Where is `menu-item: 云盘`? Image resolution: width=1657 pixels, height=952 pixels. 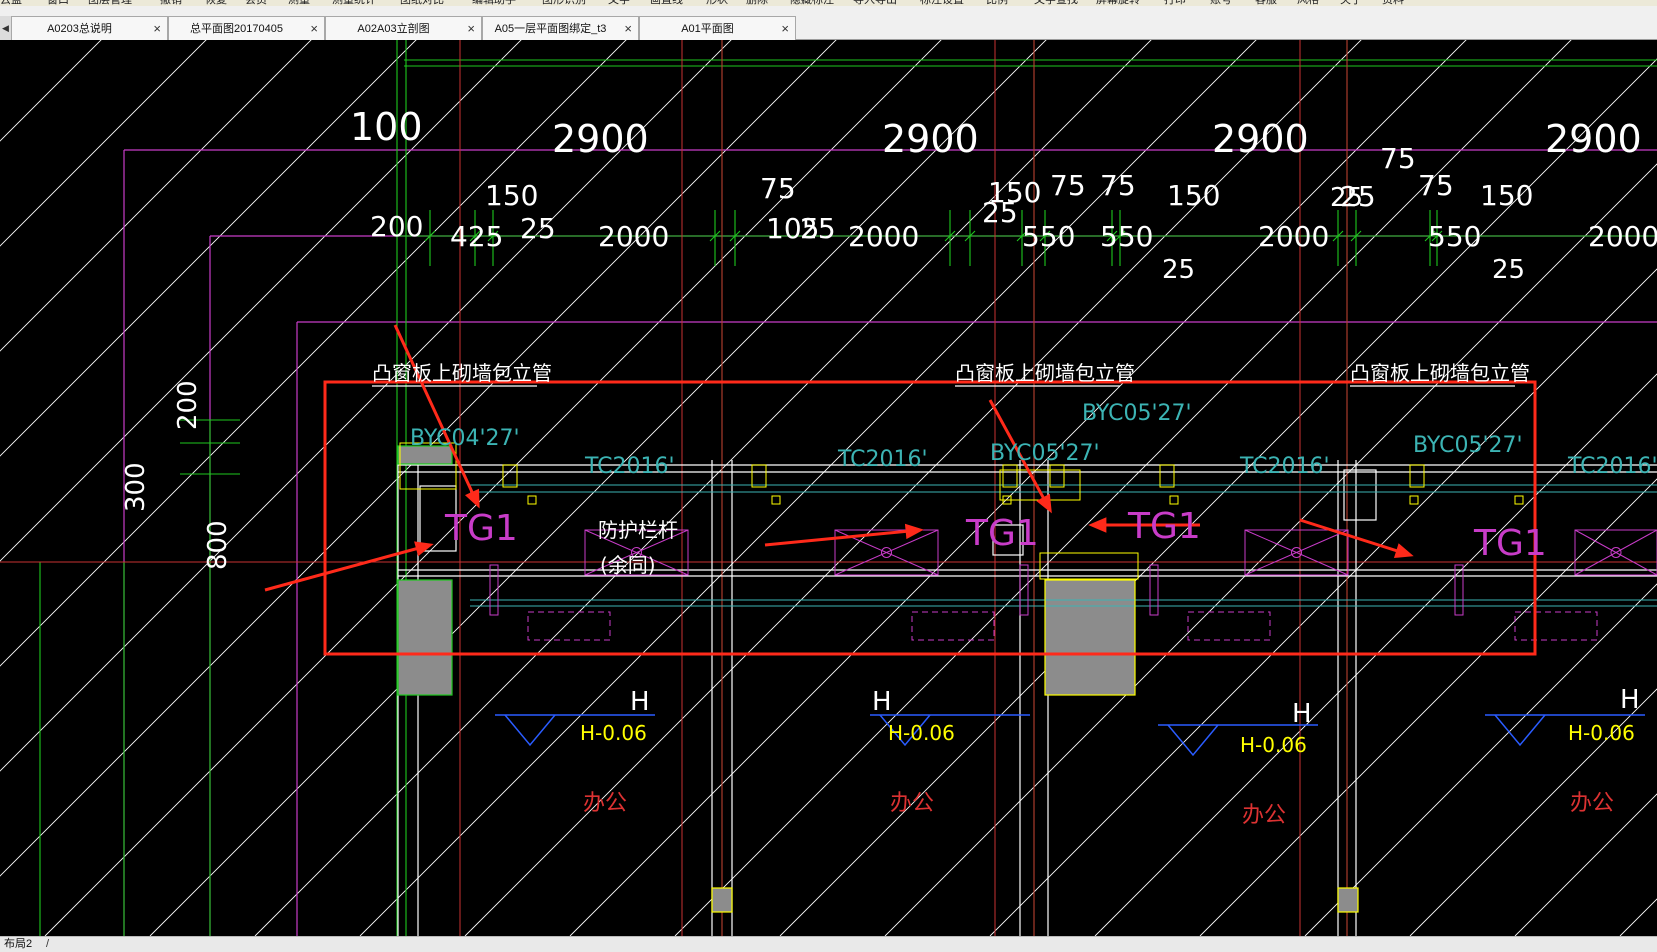
menu-item: 云盘 is located at coordinates (11, 3).